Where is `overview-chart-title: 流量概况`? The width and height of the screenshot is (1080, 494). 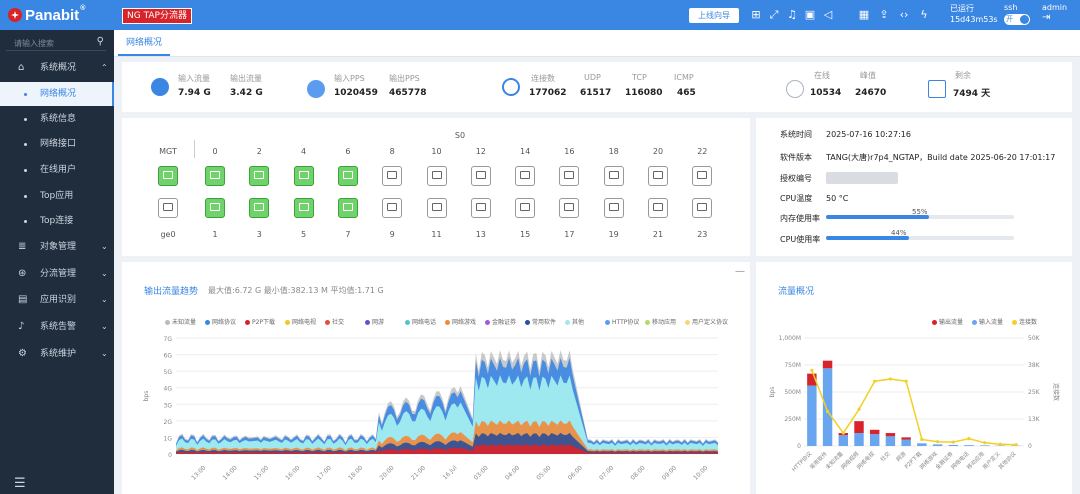
overview-chart-title: 流量概况 is located at coordinates (796, 292).